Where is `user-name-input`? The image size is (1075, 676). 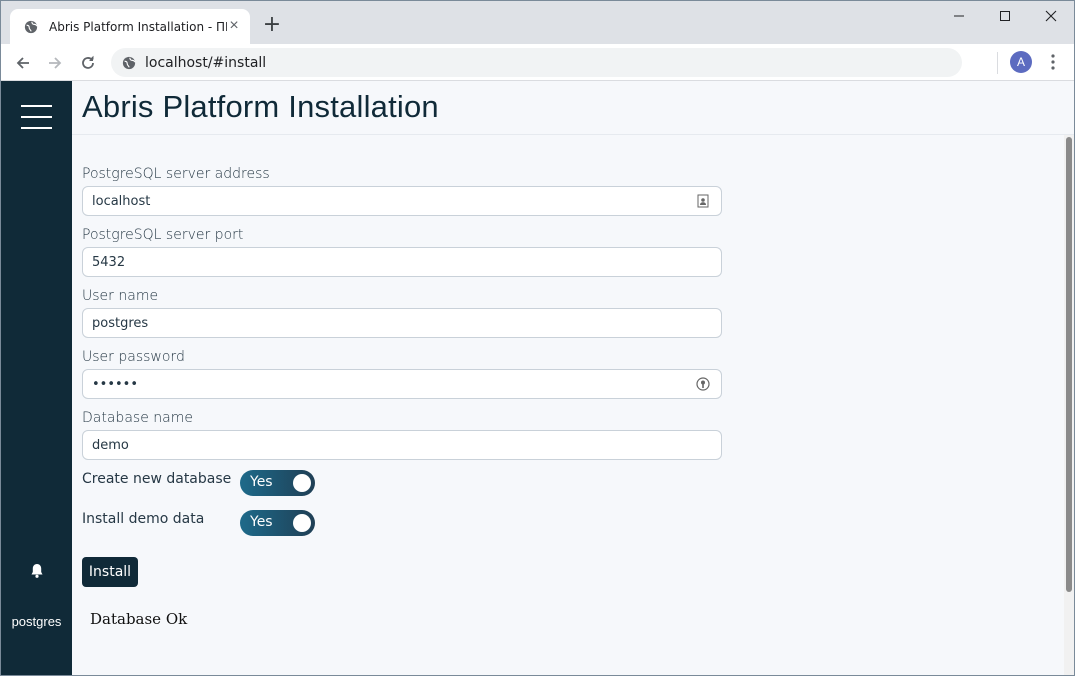 user-name-input is located at coordinates (402, 323).